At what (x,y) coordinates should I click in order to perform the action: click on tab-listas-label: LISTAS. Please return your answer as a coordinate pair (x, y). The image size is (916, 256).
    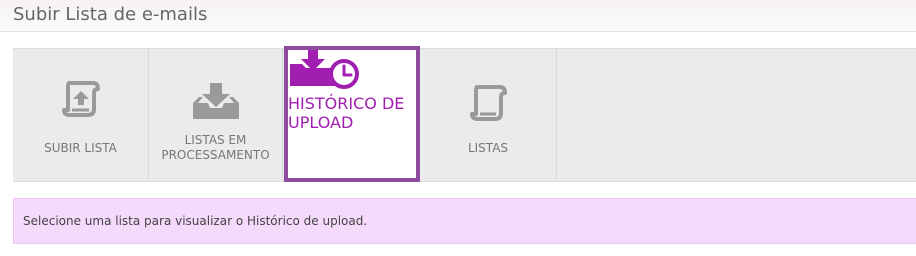
    Looking at the image, I should click on (488, 148).